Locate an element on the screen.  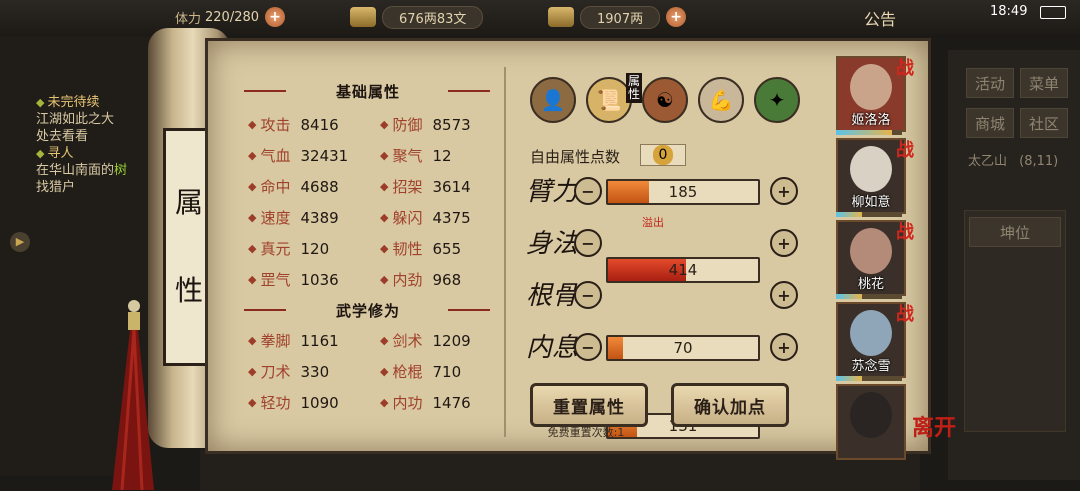
taiji-icon: ☯ is located at coordinates (665, 100).